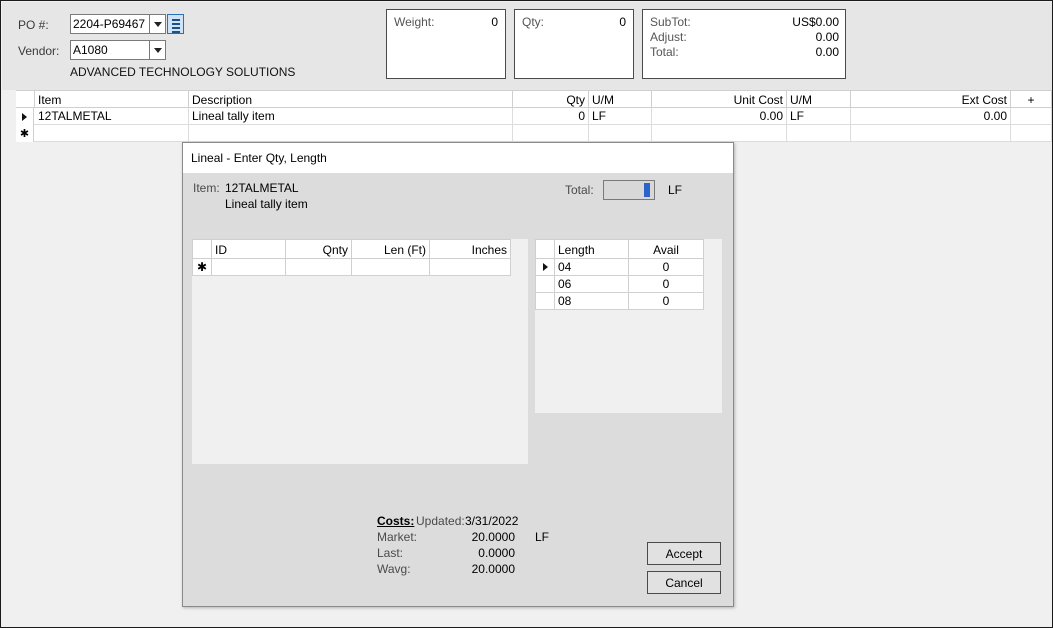  What do you see at coordinates (351, 116) in the screenshot?
I see `cell-description: Lineal tally item` at bounding box center [351, 116].